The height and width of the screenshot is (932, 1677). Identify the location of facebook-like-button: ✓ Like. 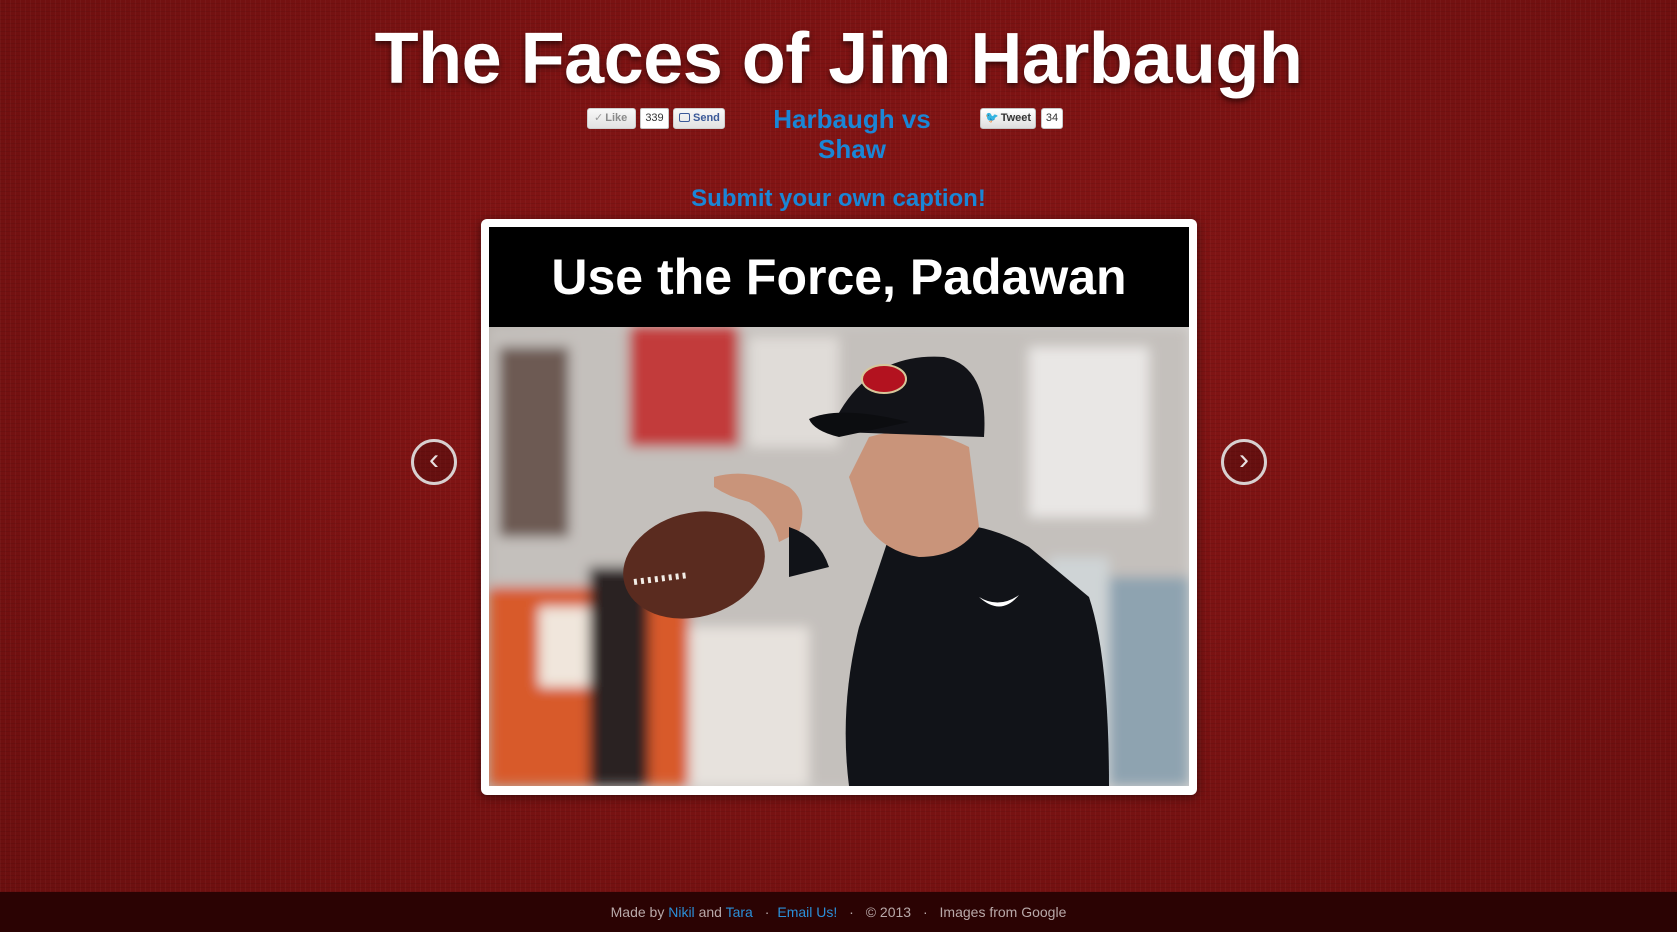
(611, 118).